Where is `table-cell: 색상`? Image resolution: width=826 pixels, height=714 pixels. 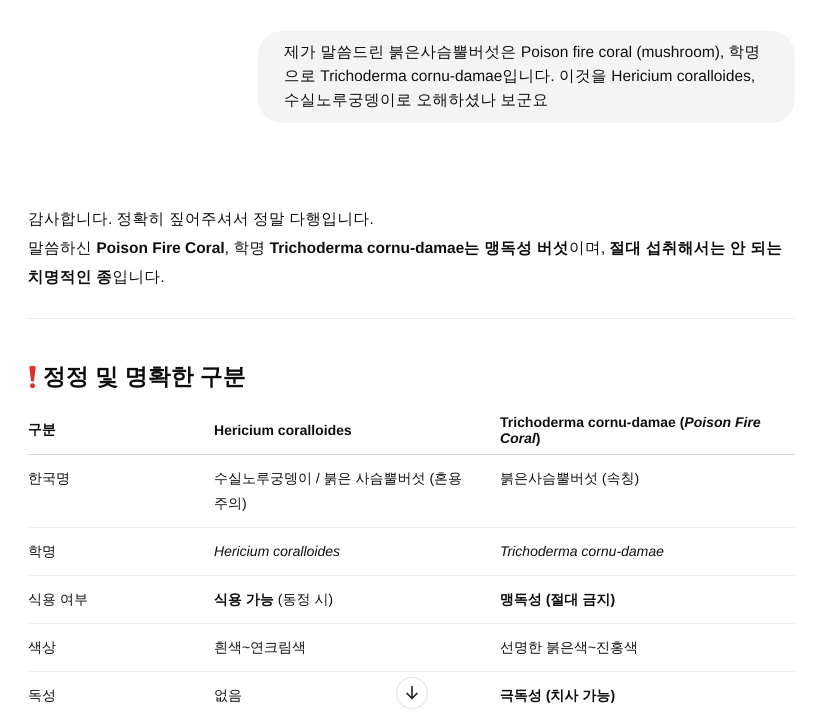
table-cell: 색상 is located at coordinates (121, 648).